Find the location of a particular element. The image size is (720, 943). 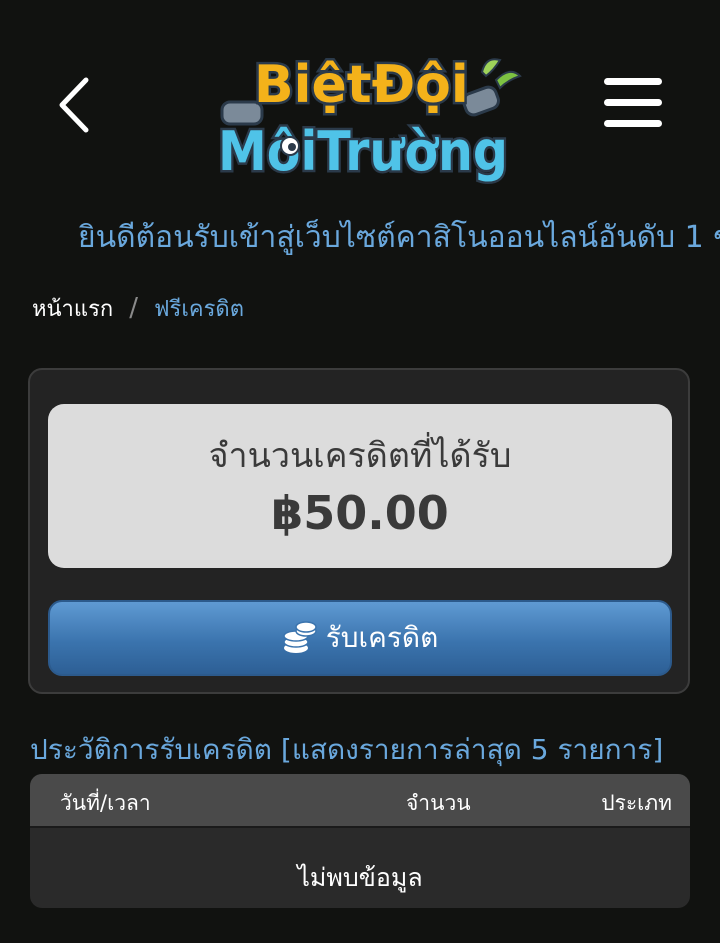

hamburger-menu-icon is located at coordinates (633, 102).